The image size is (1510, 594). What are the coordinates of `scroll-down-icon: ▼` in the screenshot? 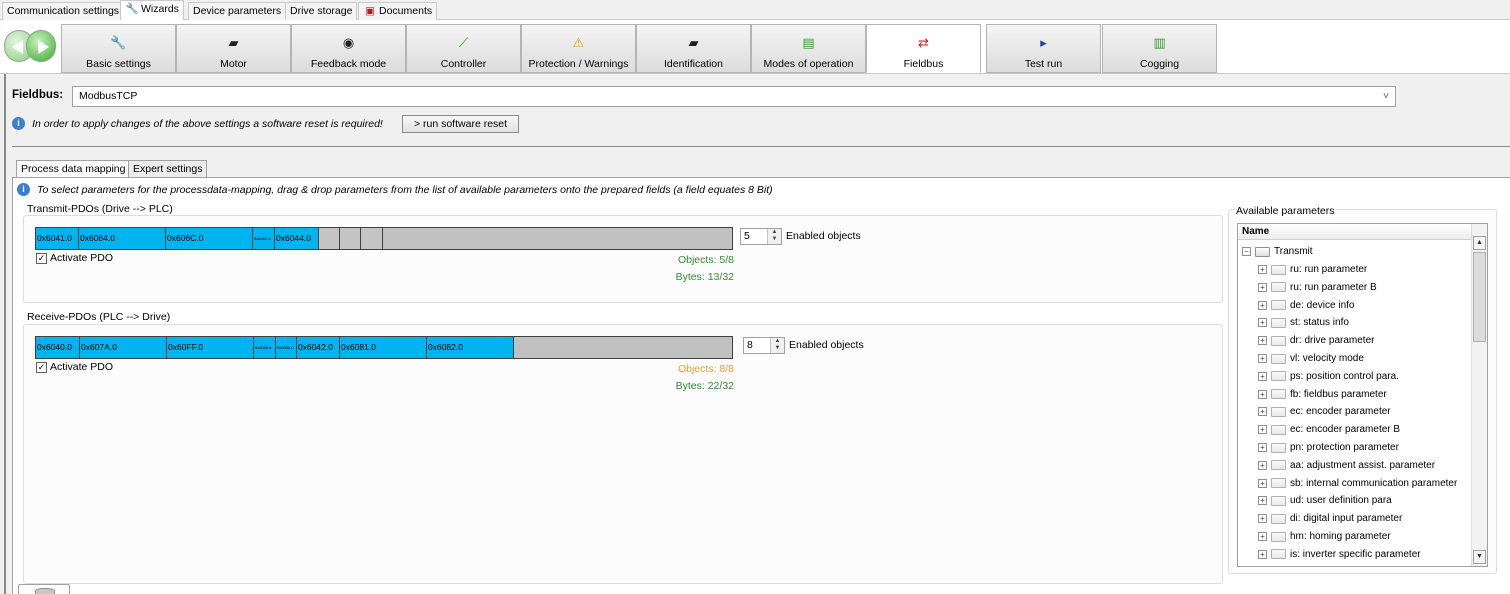 It's located at (1479, 557).